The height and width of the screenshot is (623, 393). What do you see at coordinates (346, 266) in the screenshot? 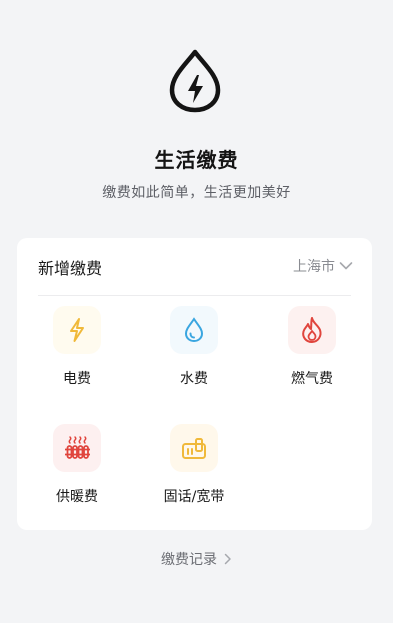
I see `chevron-down-icon` at bounding box center [346, 266].